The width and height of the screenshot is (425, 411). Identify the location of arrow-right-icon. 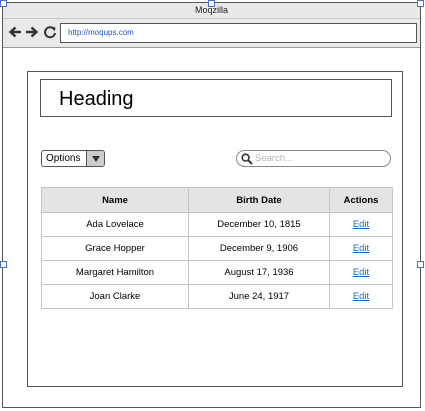
(32, 32).